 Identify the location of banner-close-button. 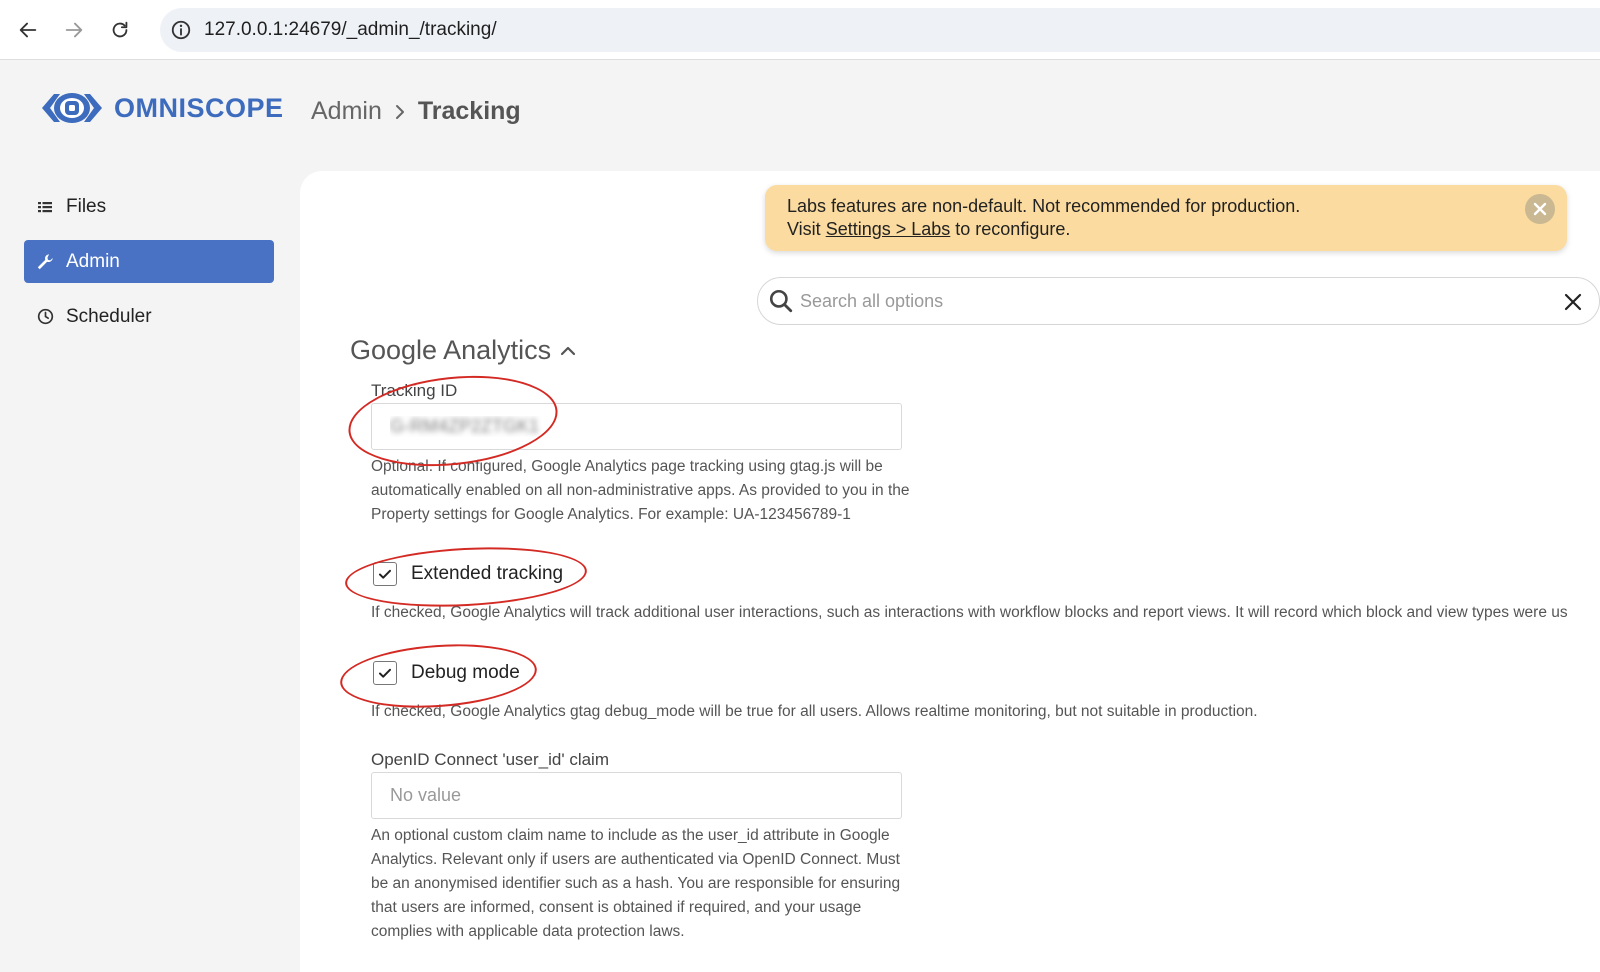
(1540, 209).